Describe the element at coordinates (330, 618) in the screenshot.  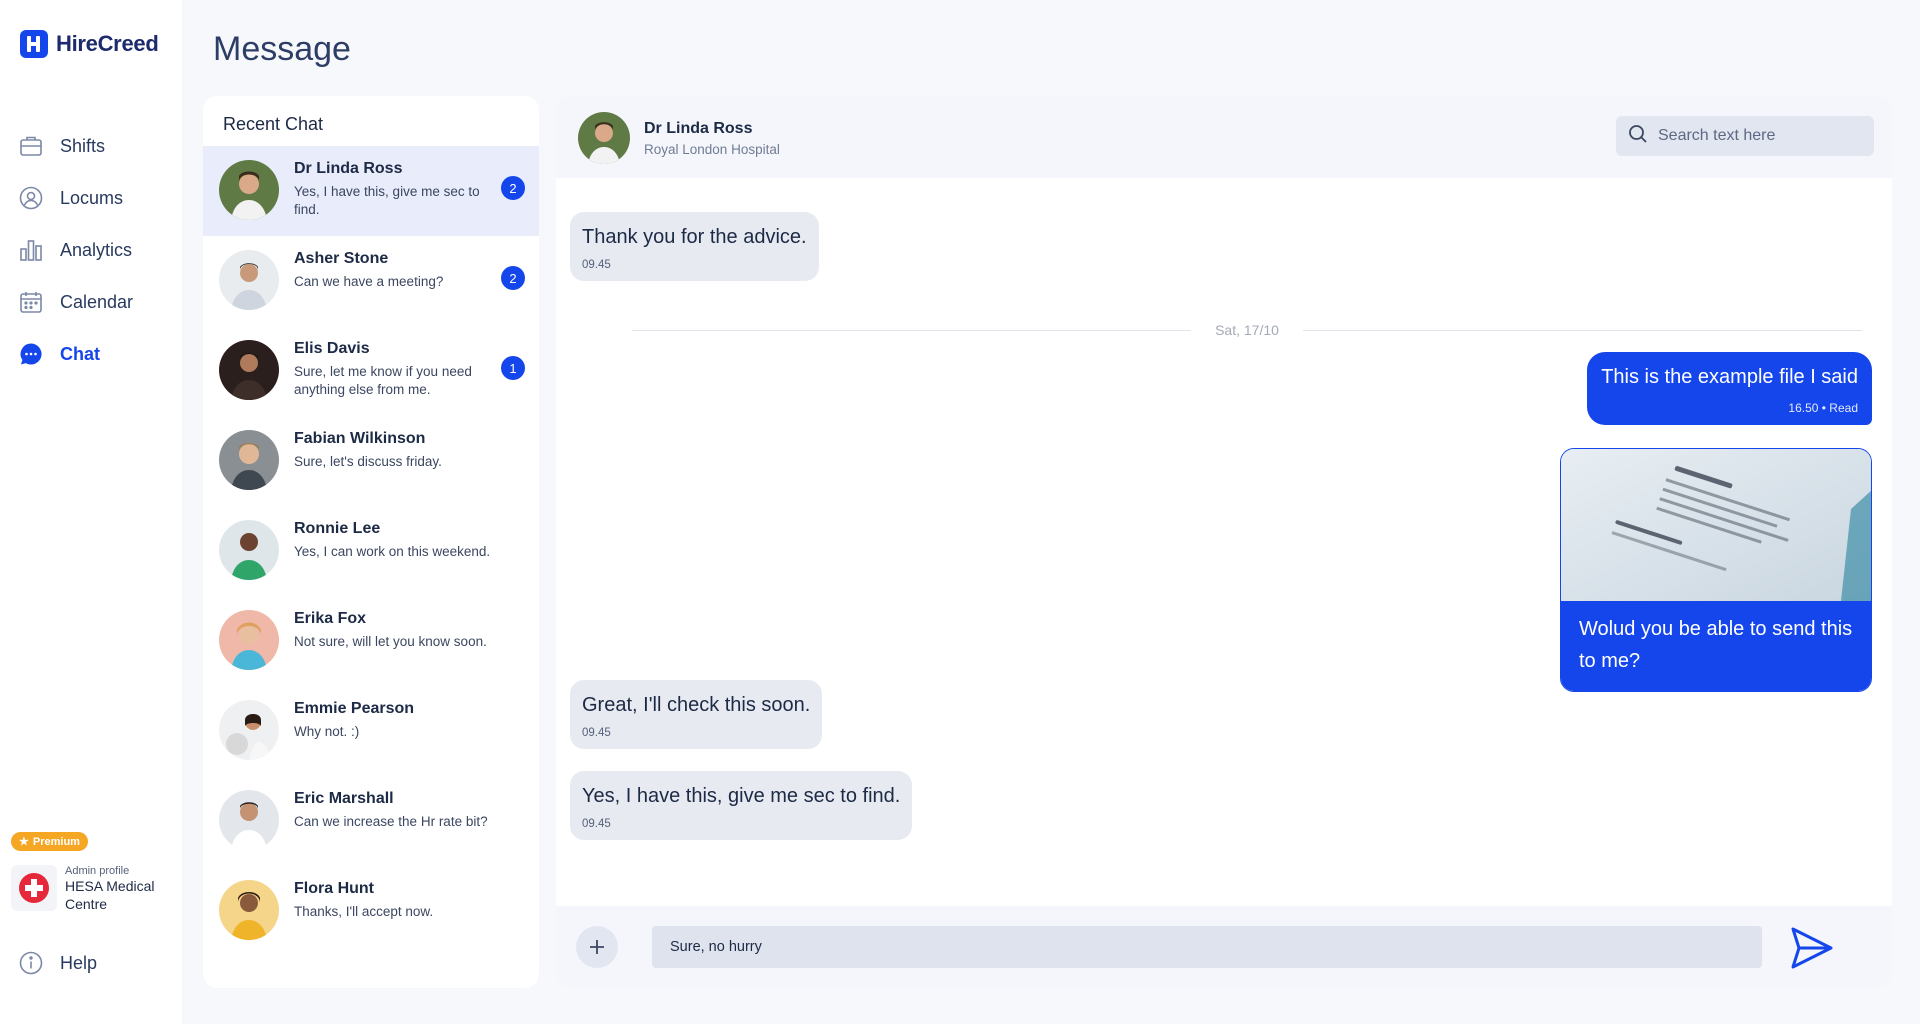
I see `chat-name: Erika Fox` at that location.